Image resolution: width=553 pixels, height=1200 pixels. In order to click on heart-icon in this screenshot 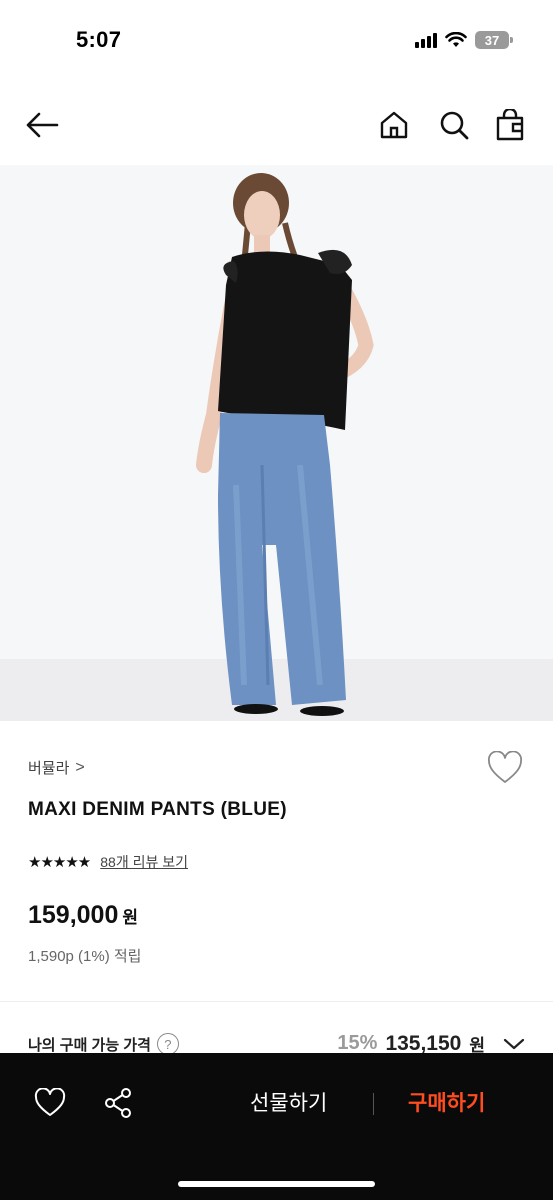, I will do `click(50, 1102)`.